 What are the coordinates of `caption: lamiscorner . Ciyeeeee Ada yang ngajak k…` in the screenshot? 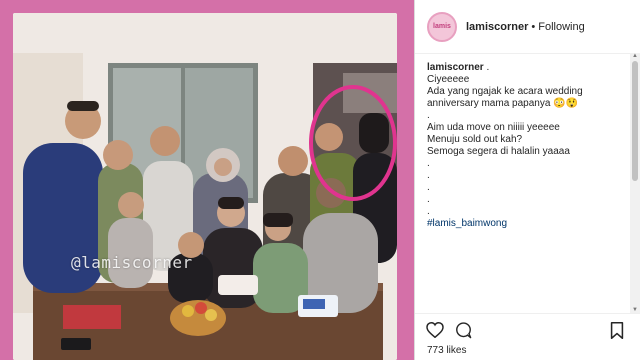 It's located at (527, 146).